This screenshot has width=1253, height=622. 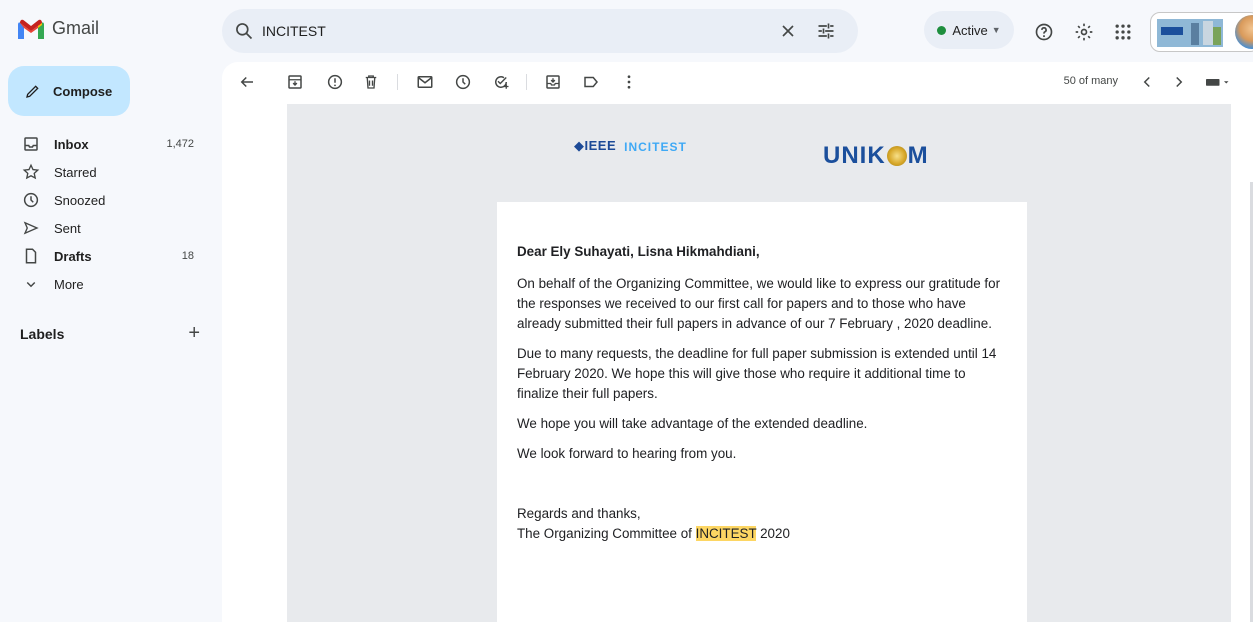 What do you see at coordinates (463, 82) in the screenshot?
I see `snooze-clock-icon` at bounding box center [463, 82].